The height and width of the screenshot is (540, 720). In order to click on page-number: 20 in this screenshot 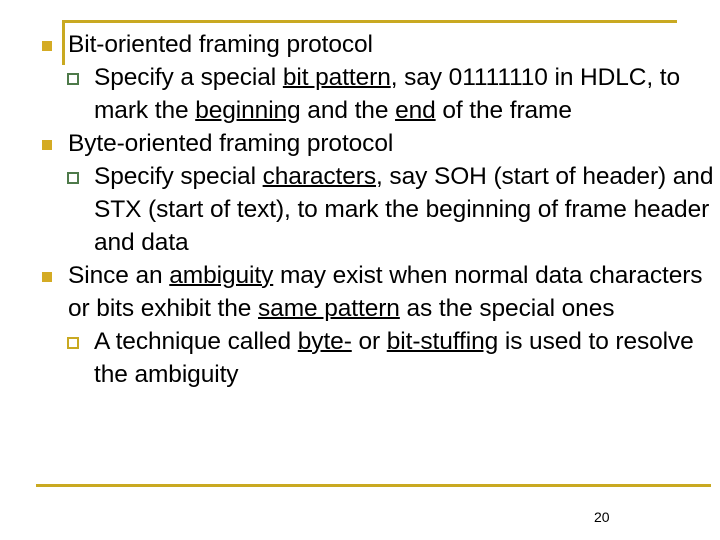, I will do `click(602, 517)`.